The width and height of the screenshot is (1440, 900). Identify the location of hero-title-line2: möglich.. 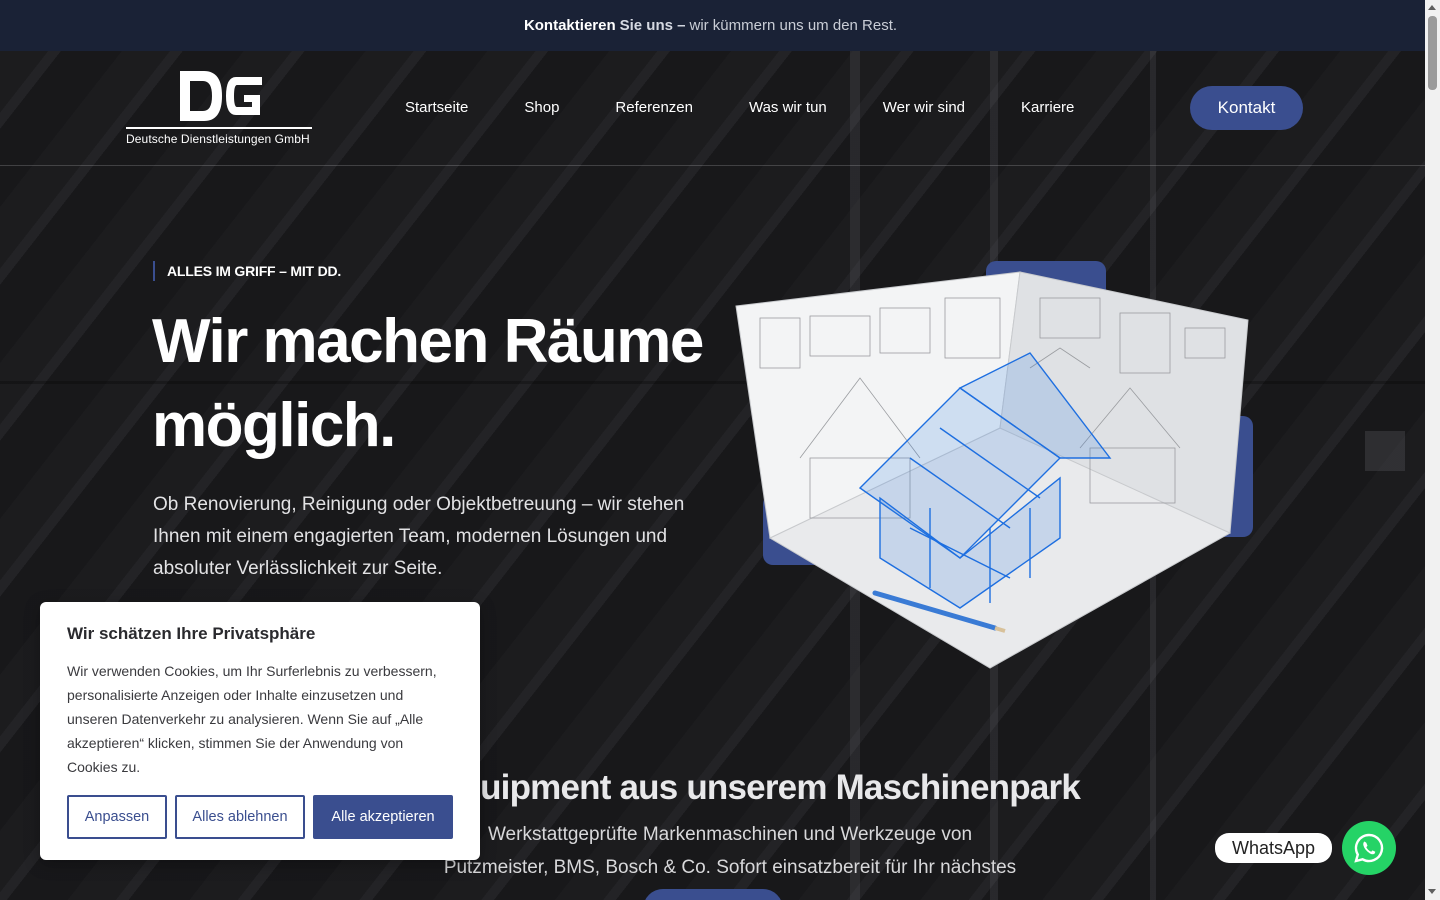
(274, 425).